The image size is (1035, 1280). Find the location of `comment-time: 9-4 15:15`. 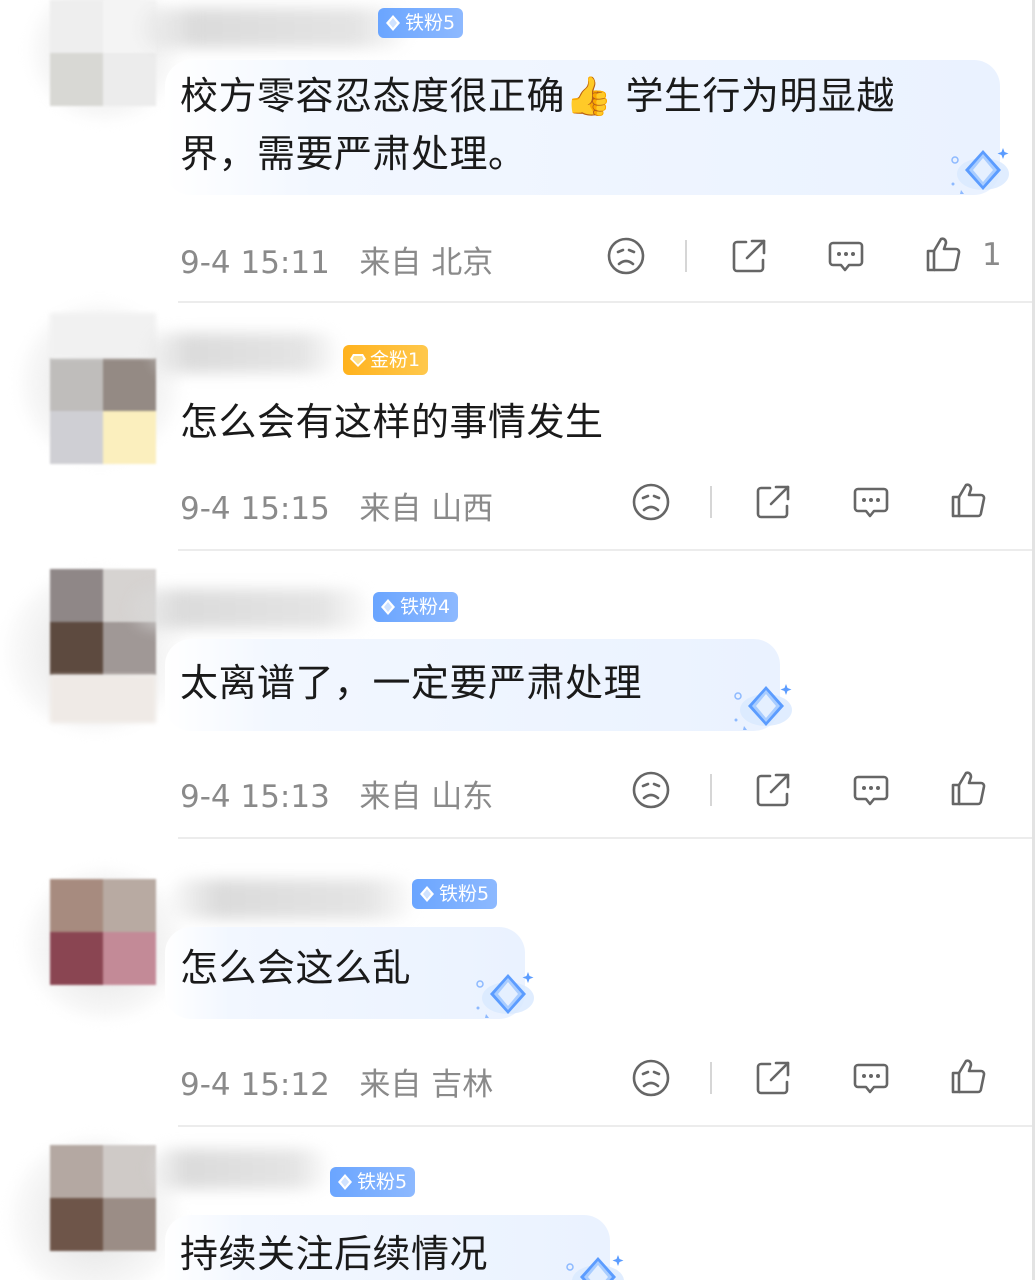

comment-time: 9-4 15:15 is located at coordinates (255, 509).